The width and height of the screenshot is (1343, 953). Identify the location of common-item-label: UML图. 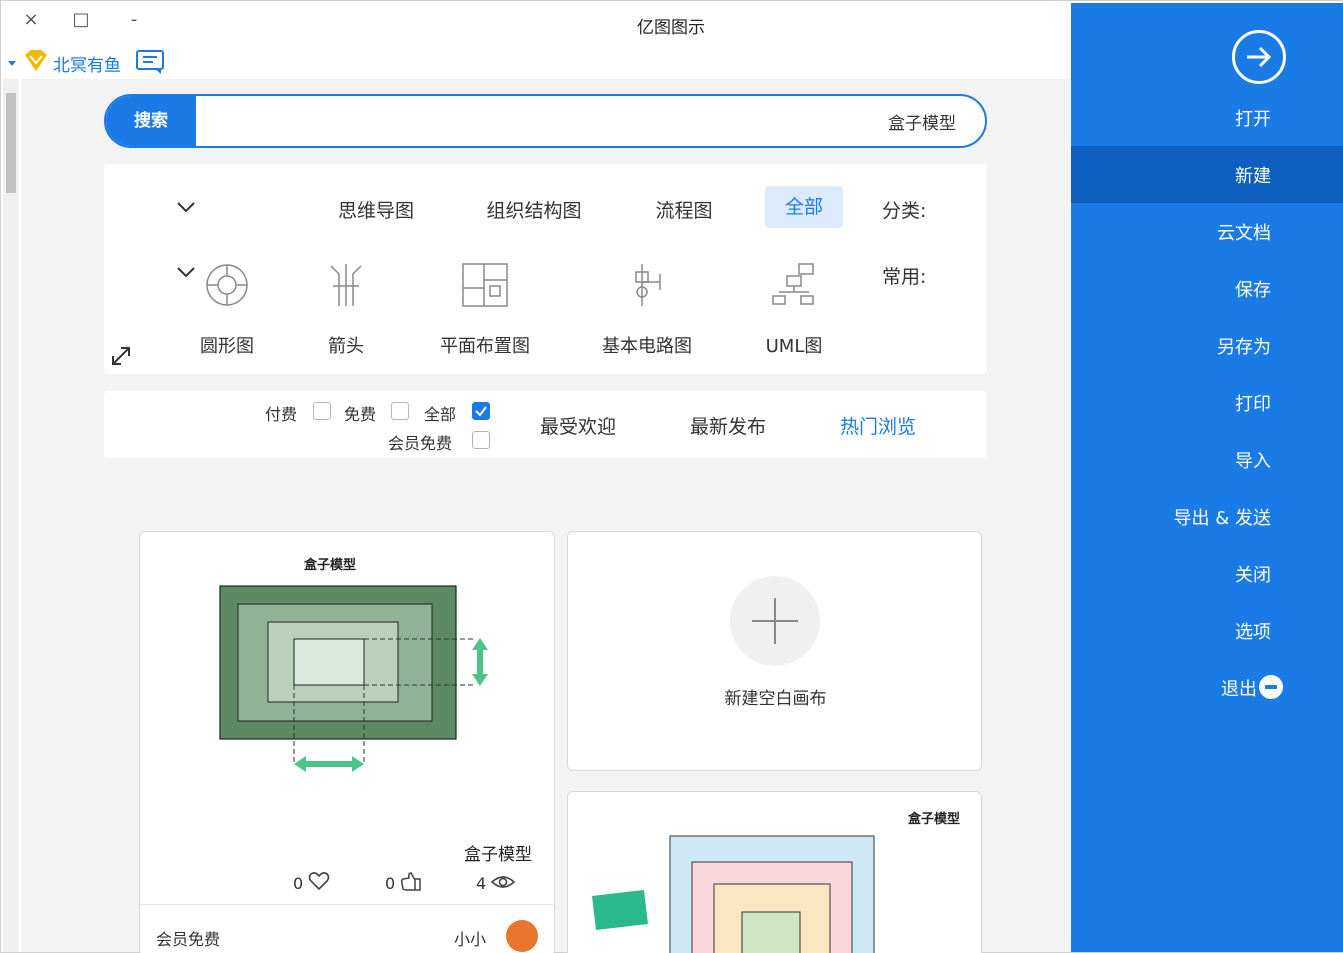
(794, 346).